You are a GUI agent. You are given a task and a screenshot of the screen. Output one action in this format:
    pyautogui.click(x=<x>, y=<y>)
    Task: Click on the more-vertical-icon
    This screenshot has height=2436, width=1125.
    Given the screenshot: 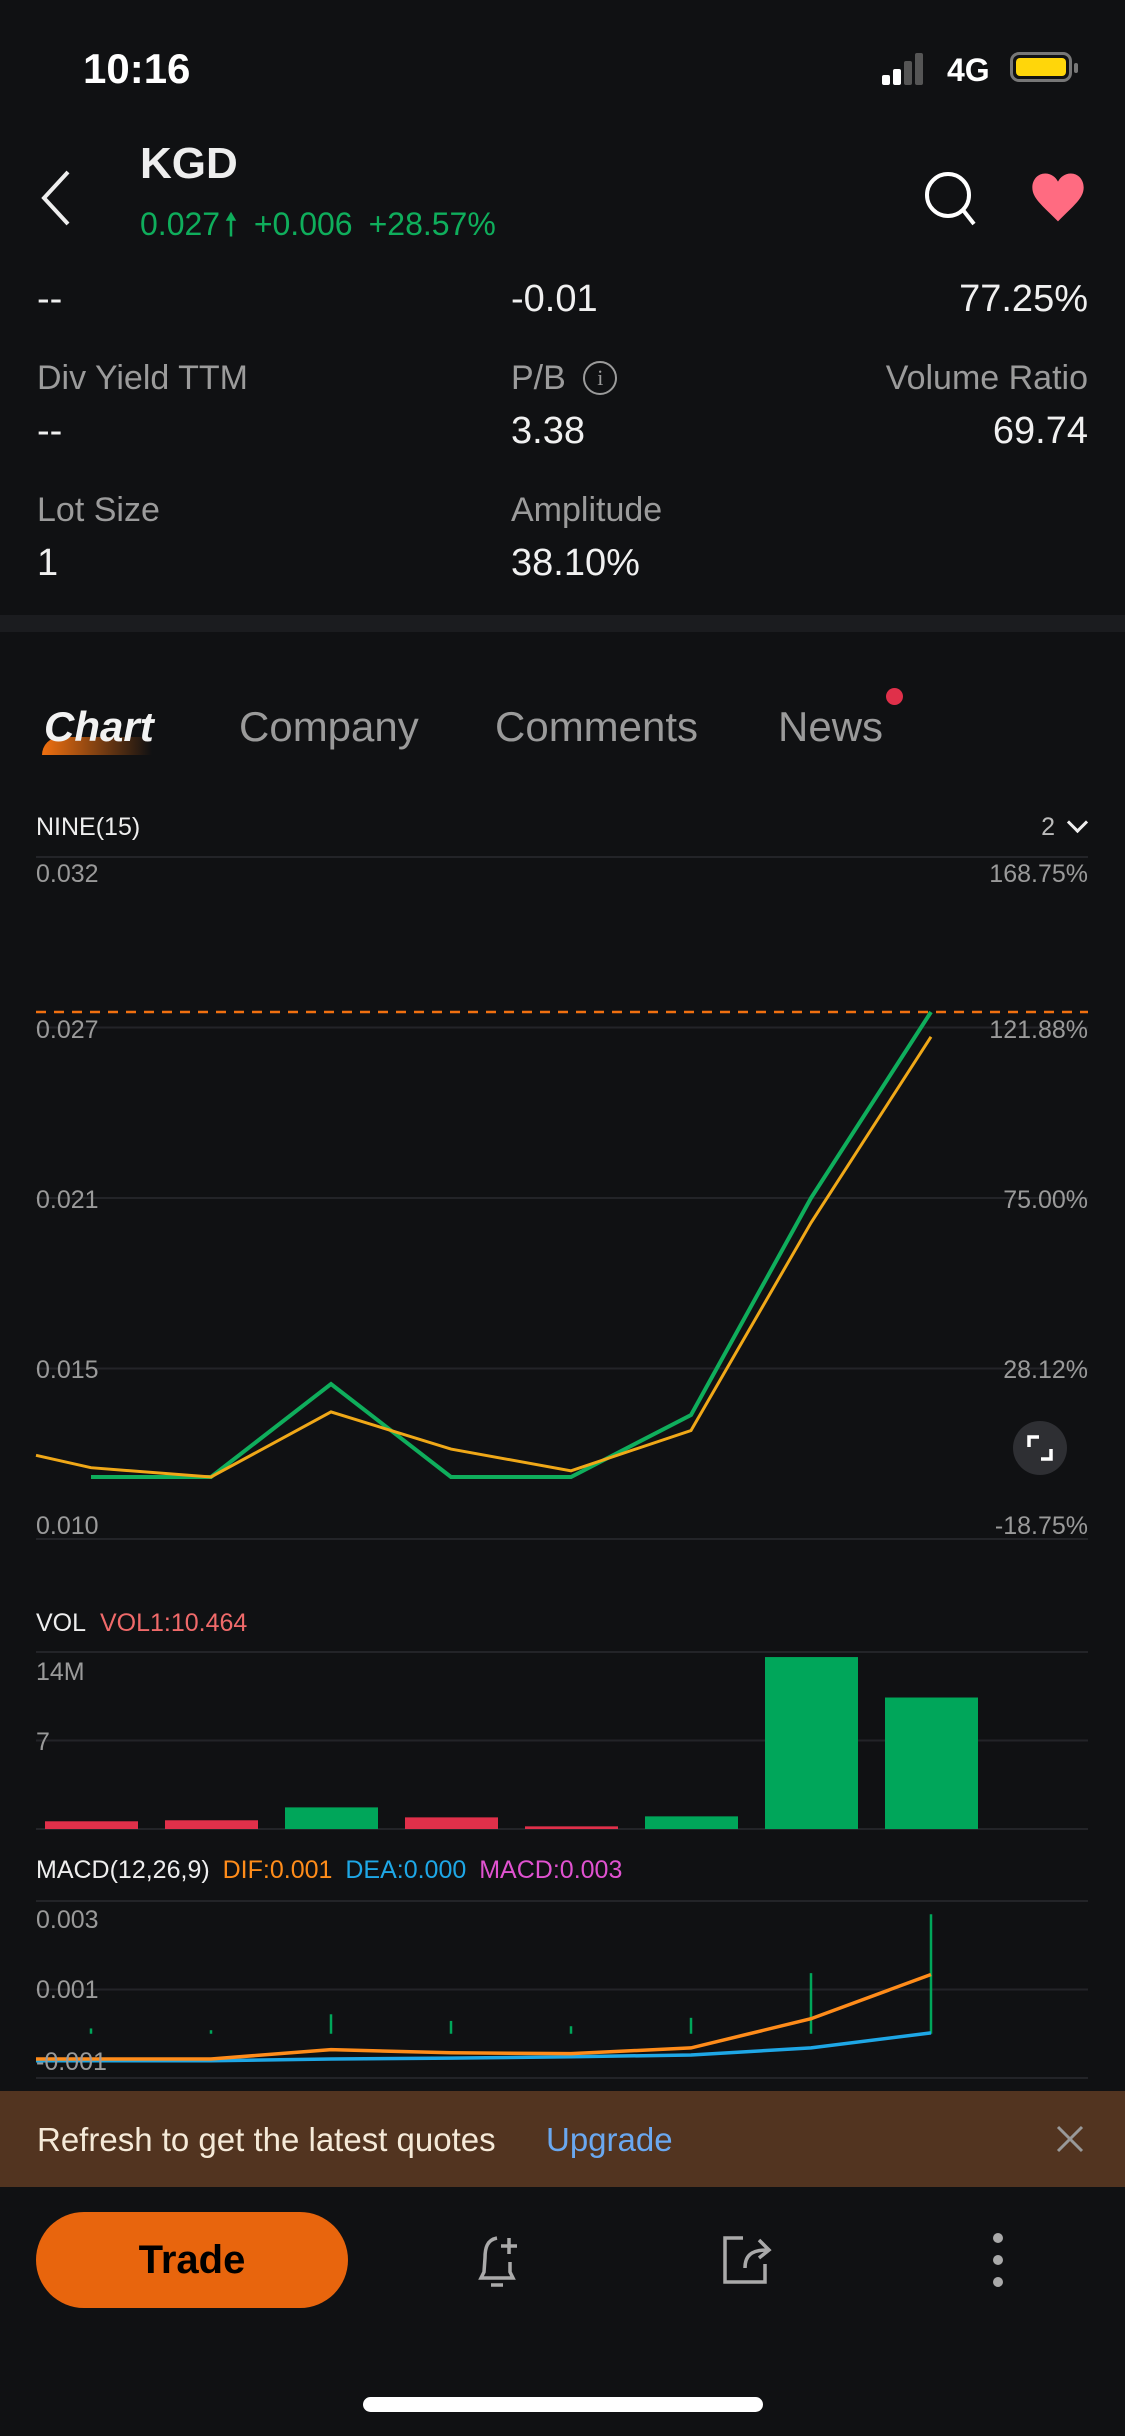 What is the action you would take?
    pyautogui.click(x=998, y=2260)
    